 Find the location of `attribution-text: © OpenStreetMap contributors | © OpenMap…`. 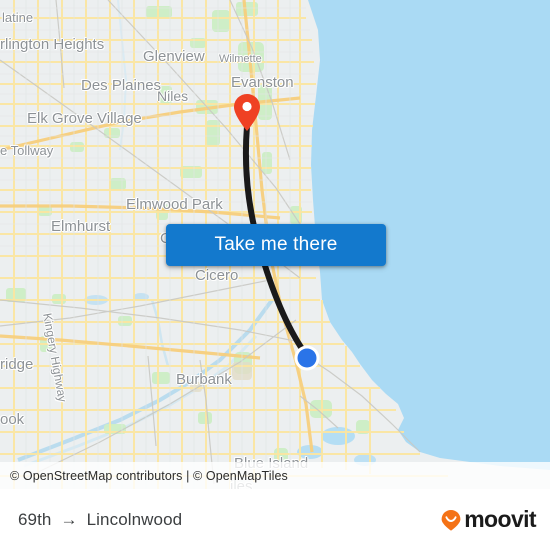

attribution-text: © OpenStreetMap contributors | © OpenMap… is located at coordinates (149, 475).